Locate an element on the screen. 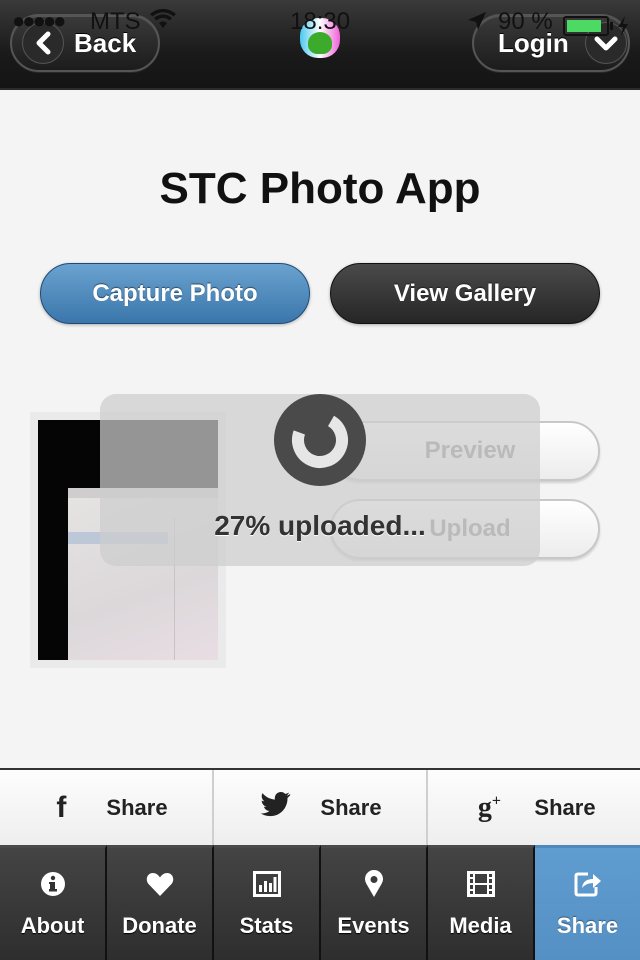 Image resolution: width=640 pixels, height=960 pixels. nav-header: ●●●●● MTS 18:30 90 % Back Login is located at coordinates (320, 45).